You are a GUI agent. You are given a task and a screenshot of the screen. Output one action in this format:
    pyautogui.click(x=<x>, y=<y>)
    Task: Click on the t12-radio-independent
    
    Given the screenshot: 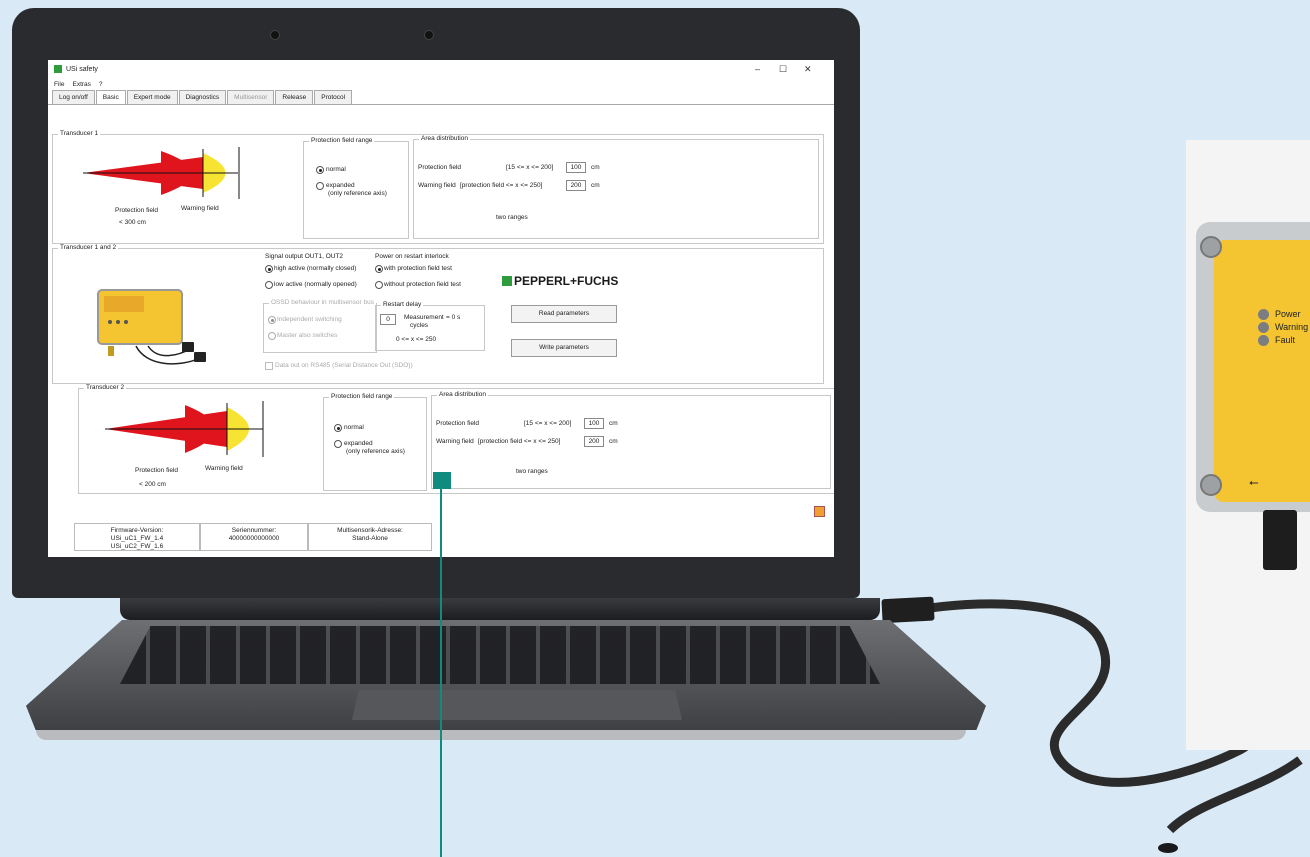 What is the action you would take?
    pyautogui.click(x=272, y=320)
    